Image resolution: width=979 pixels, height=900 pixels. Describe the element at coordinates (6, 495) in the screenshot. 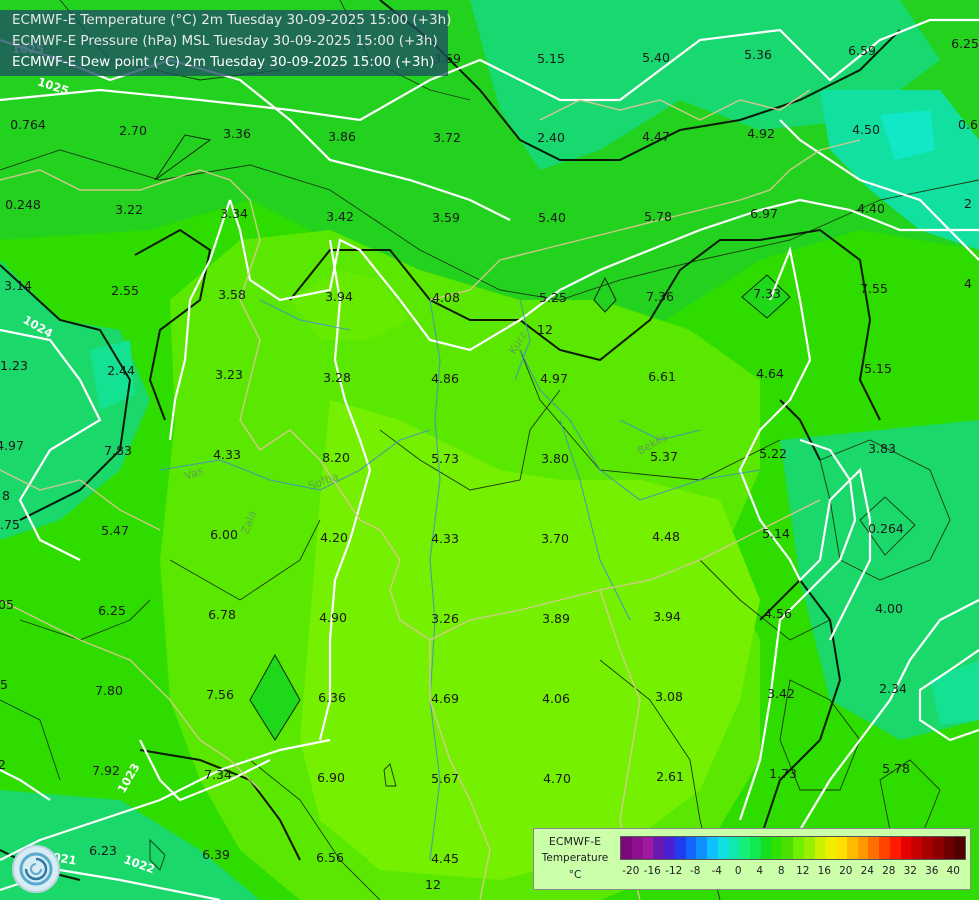

I see `map-value-label: 8` at that location.